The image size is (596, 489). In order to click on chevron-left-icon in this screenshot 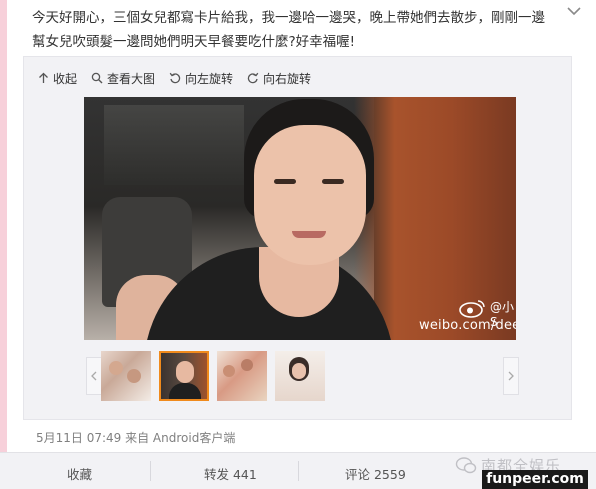, I will do `click(94, 376)`.